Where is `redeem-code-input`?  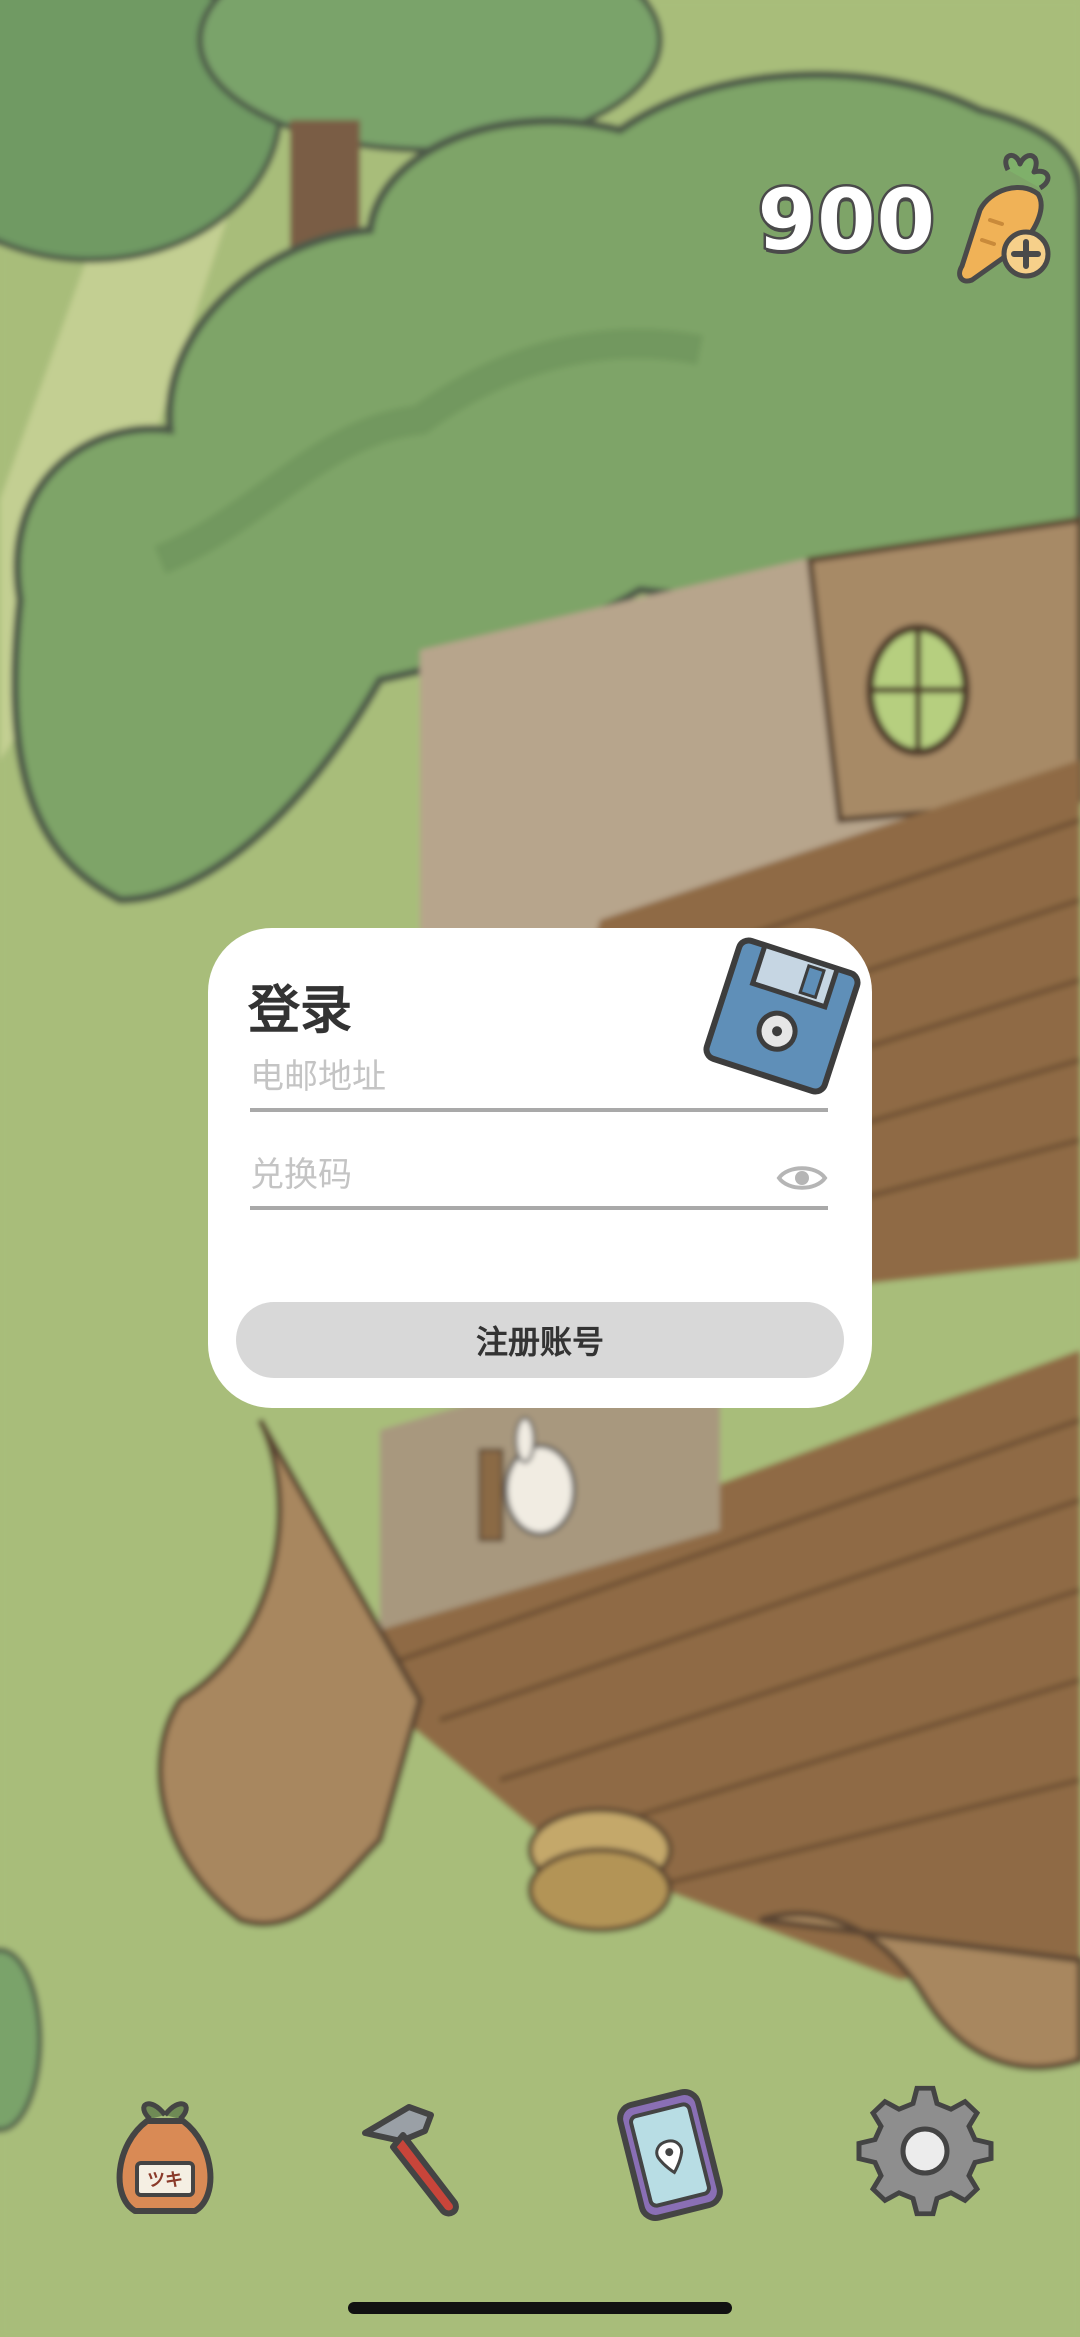 redeem-code-input is located at coordinates (500, 1175).